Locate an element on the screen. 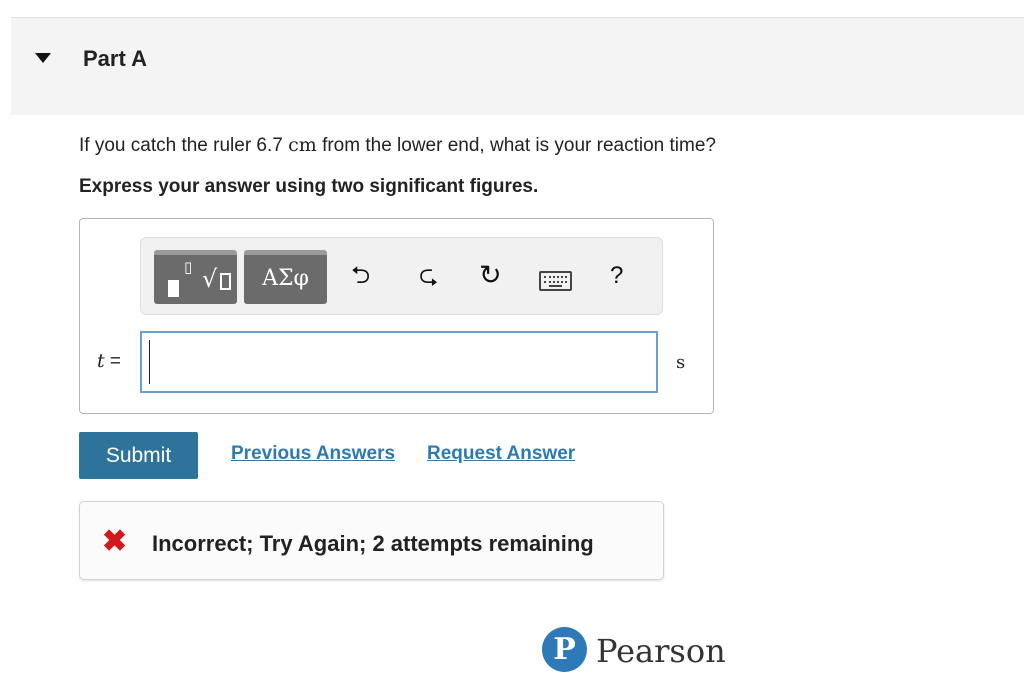 Image resolution: width=1024 pixels, height=693 pixels. text-cursor is located at coordinates (149, 362).